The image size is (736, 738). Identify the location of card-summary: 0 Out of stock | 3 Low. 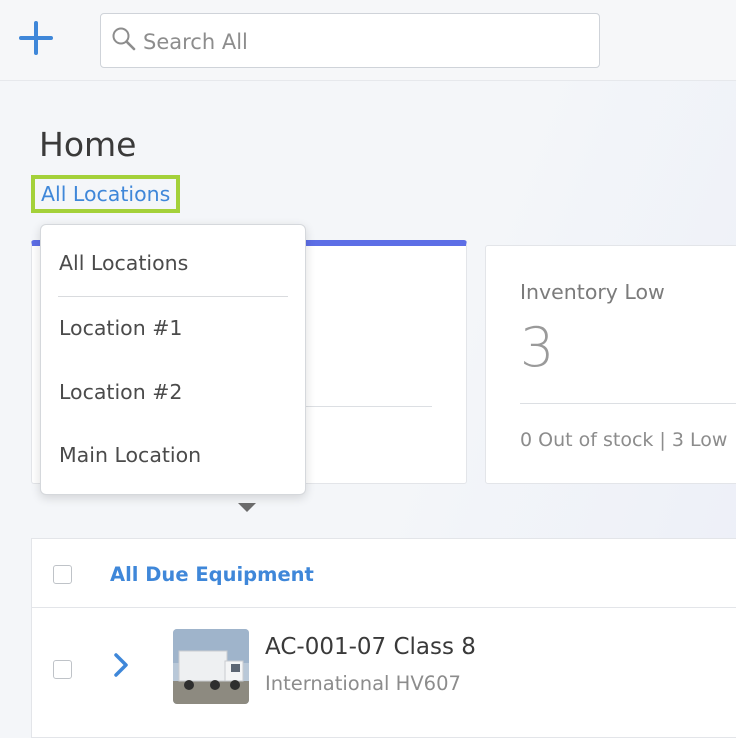
(624, 440).